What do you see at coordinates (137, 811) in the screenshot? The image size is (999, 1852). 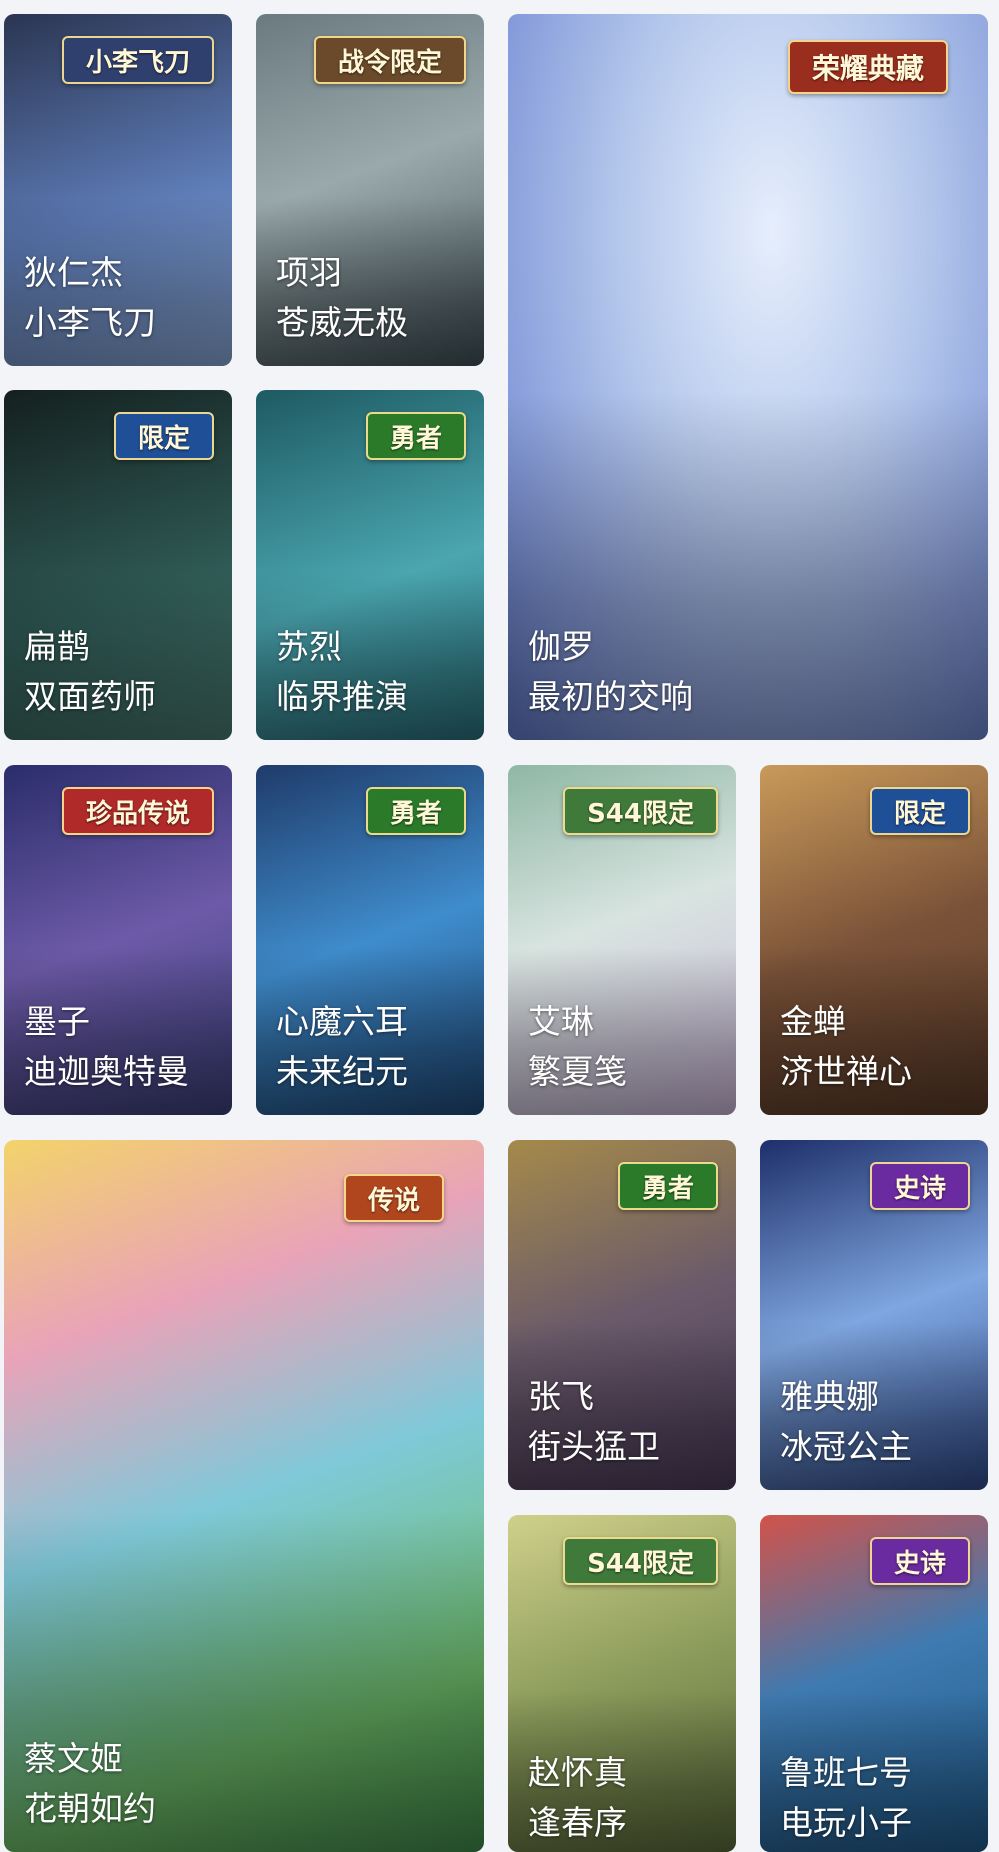 I see `rarity-badge: 珍品传说` at bounding box center [137, 811].